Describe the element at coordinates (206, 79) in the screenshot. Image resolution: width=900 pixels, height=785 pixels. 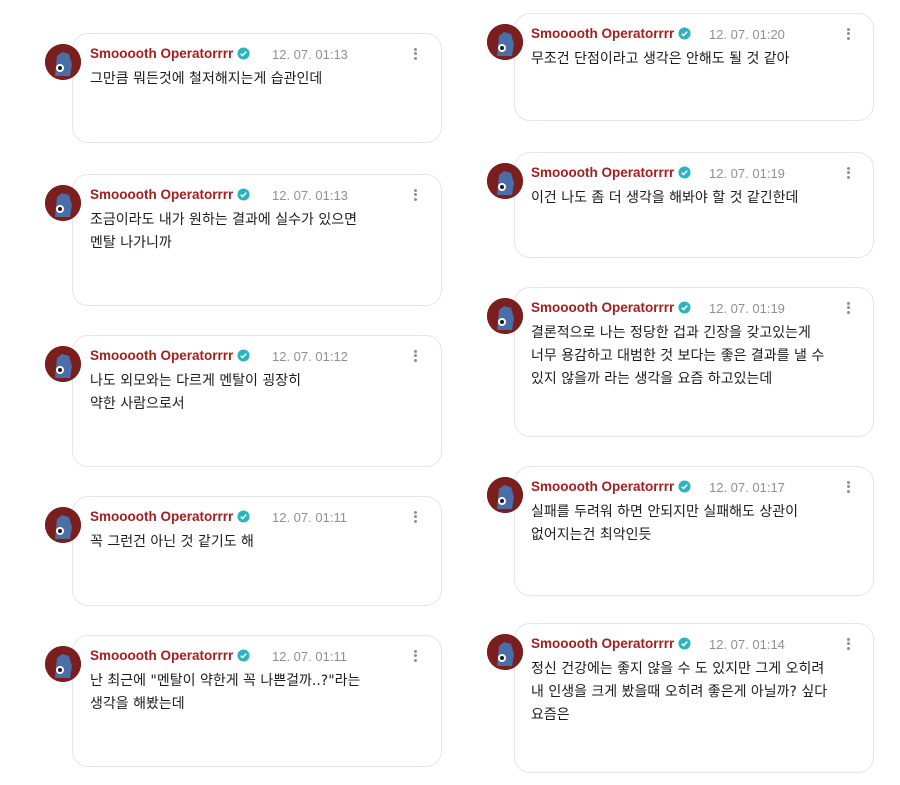
I see `post-text: 그만큼 뭐든것에 철저해지는게 습관인데` at that location.